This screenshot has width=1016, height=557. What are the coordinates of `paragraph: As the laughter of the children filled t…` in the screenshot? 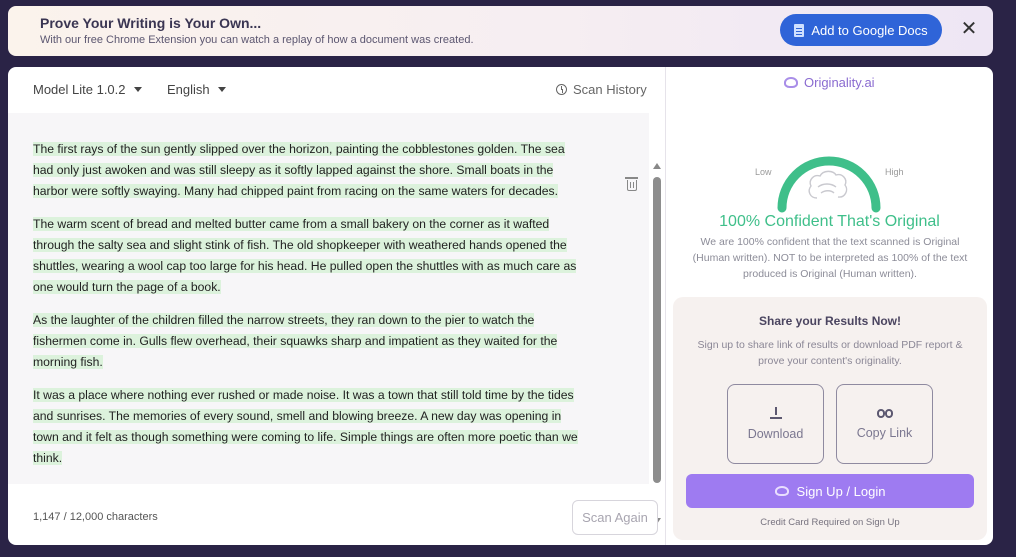 It's located at (310, 341).